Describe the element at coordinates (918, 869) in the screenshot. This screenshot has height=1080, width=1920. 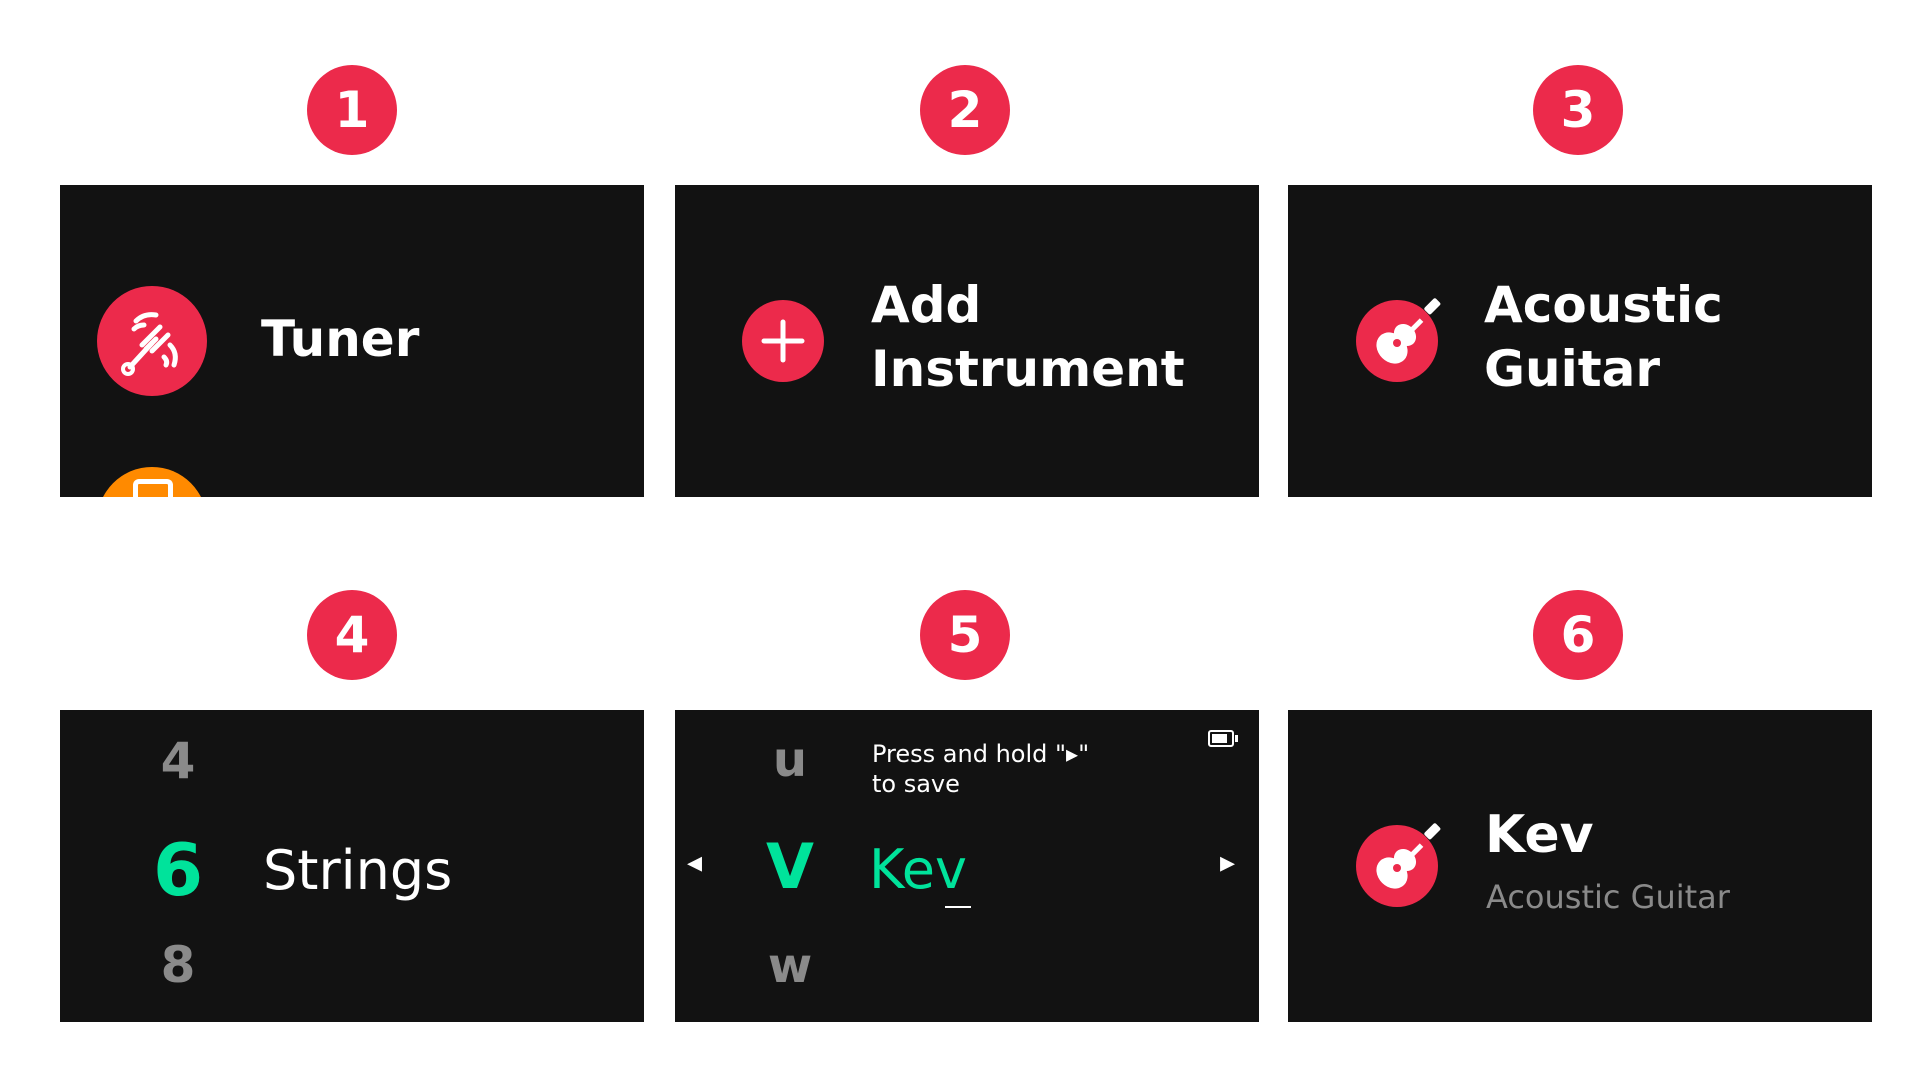
I see `name-input: Kev` at that location.